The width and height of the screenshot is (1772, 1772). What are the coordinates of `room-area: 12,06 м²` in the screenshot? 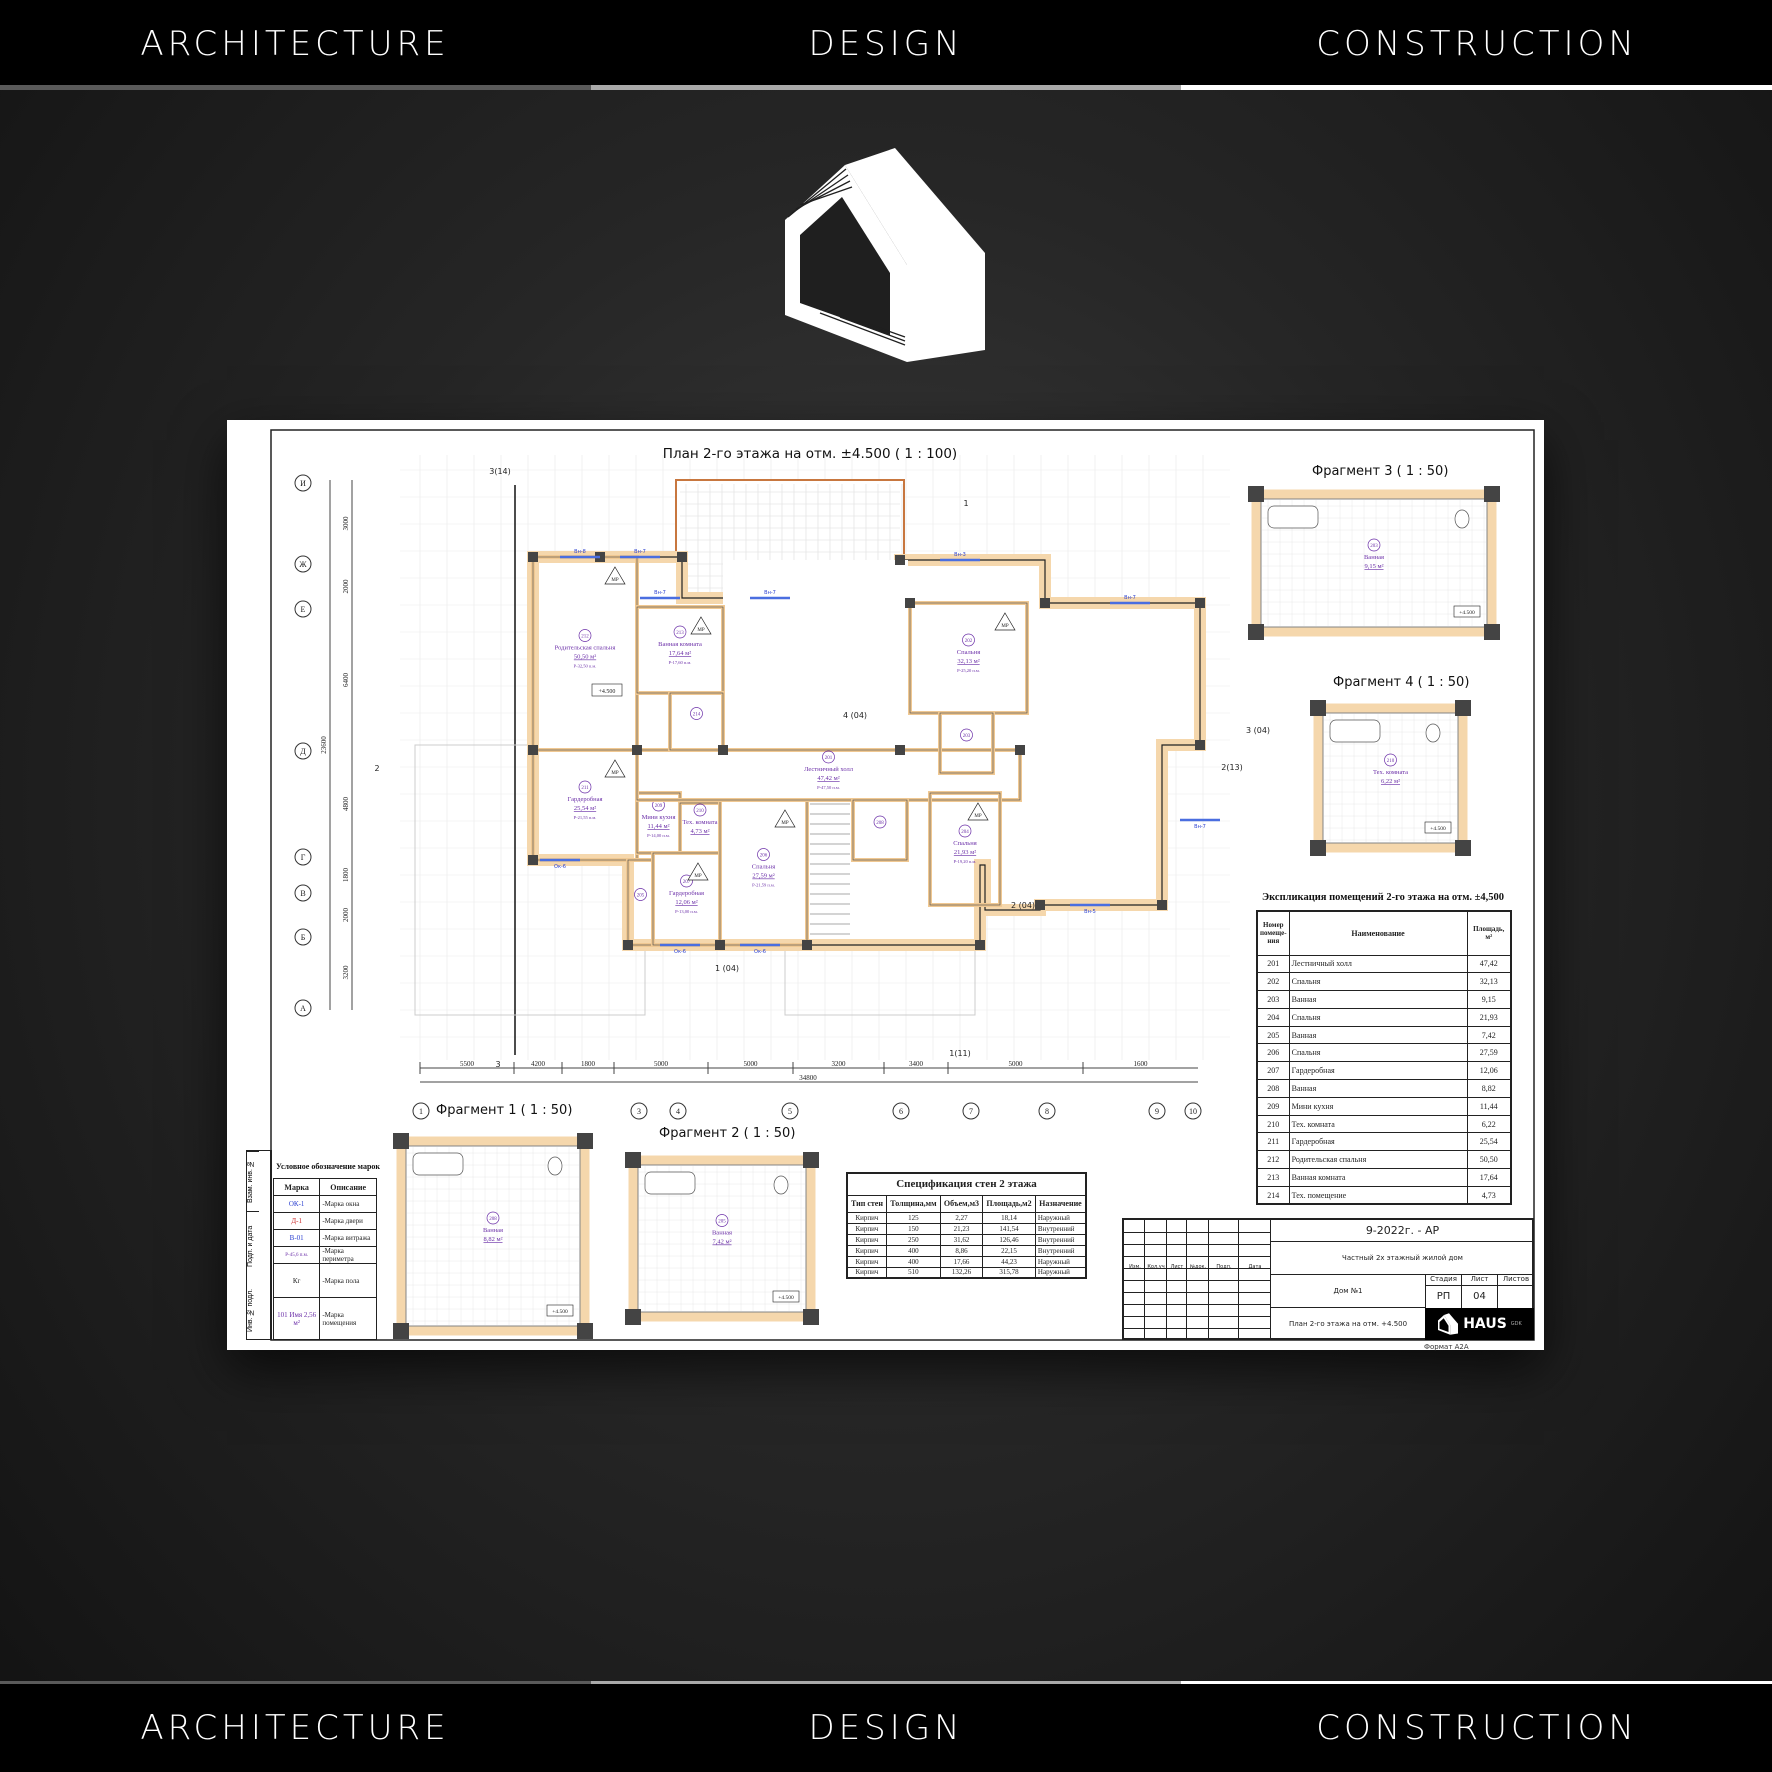 It's located at (686, 902).